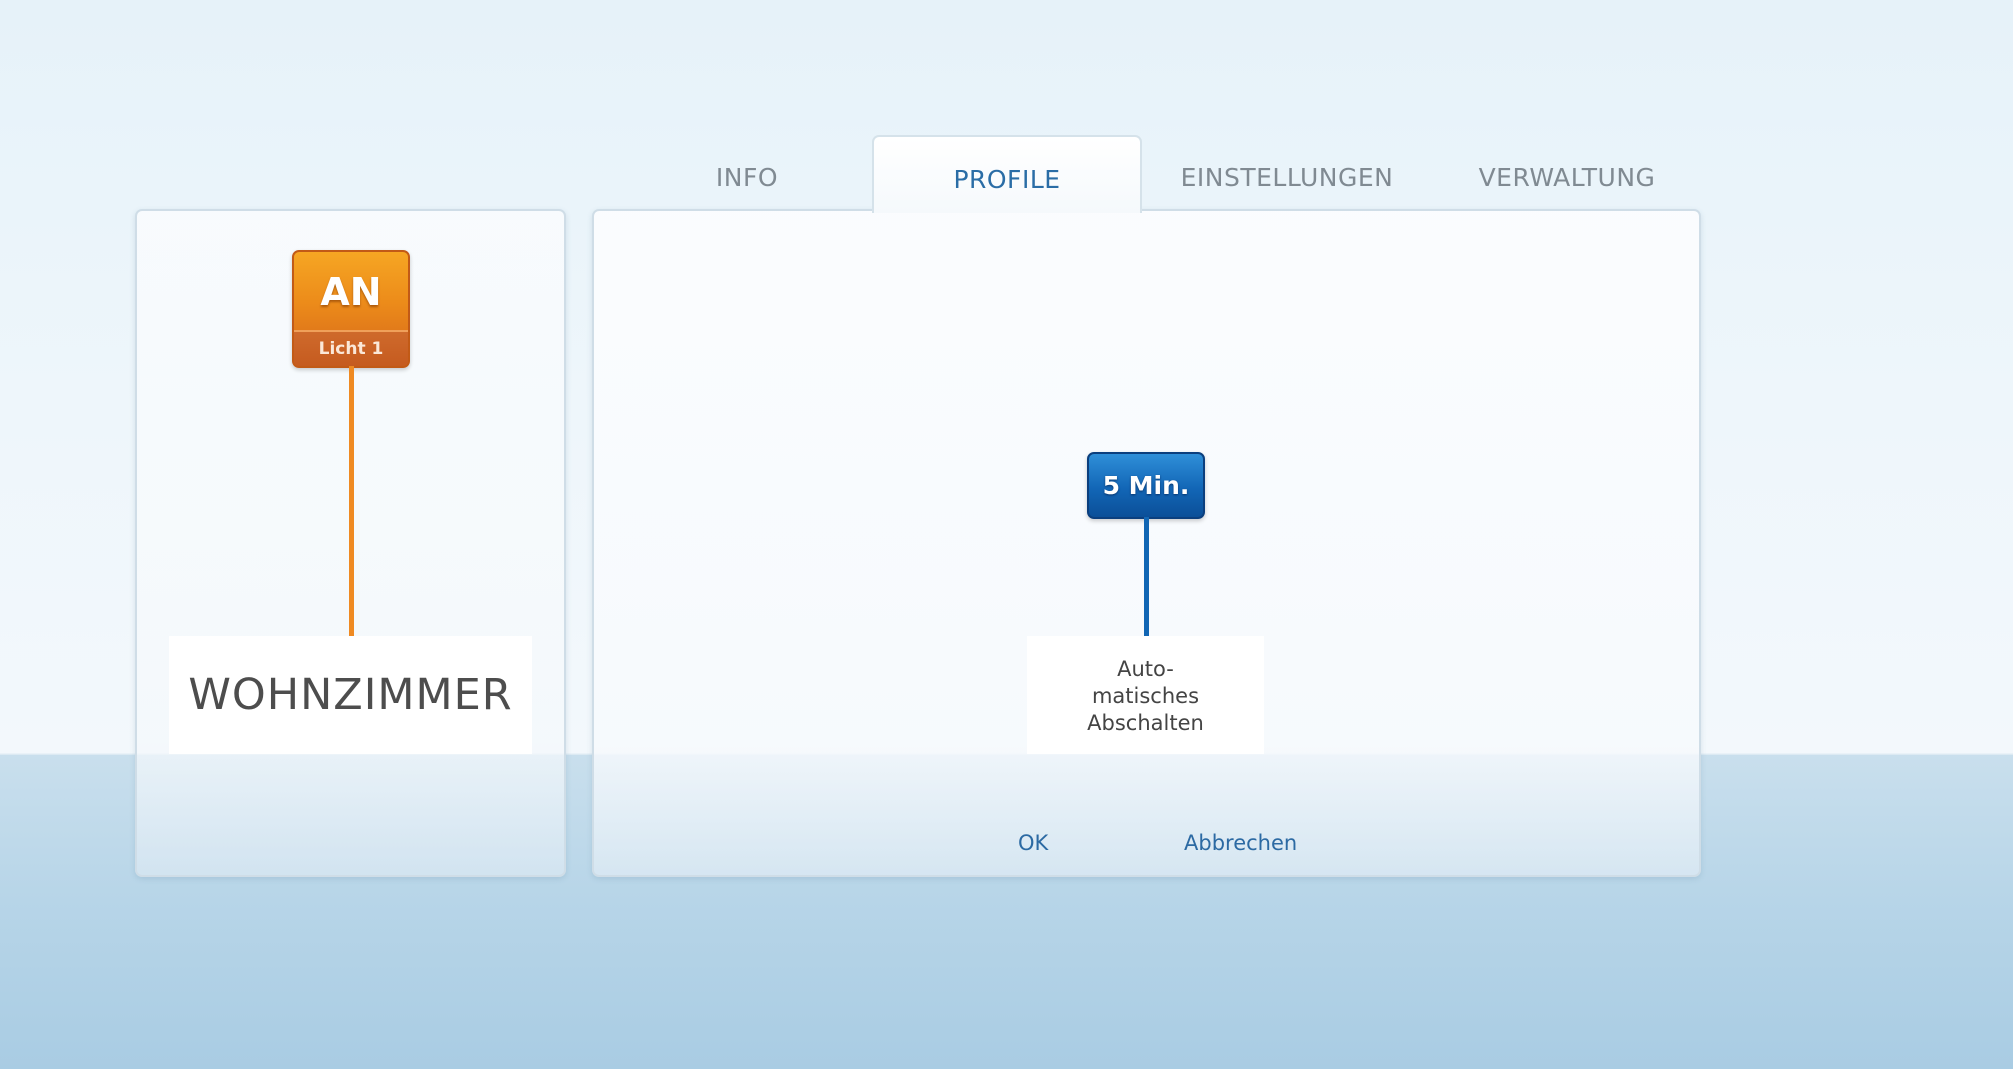 This screenshot has height=1069, width=2013. I want to click on device-connector-line, so click(351, 501).